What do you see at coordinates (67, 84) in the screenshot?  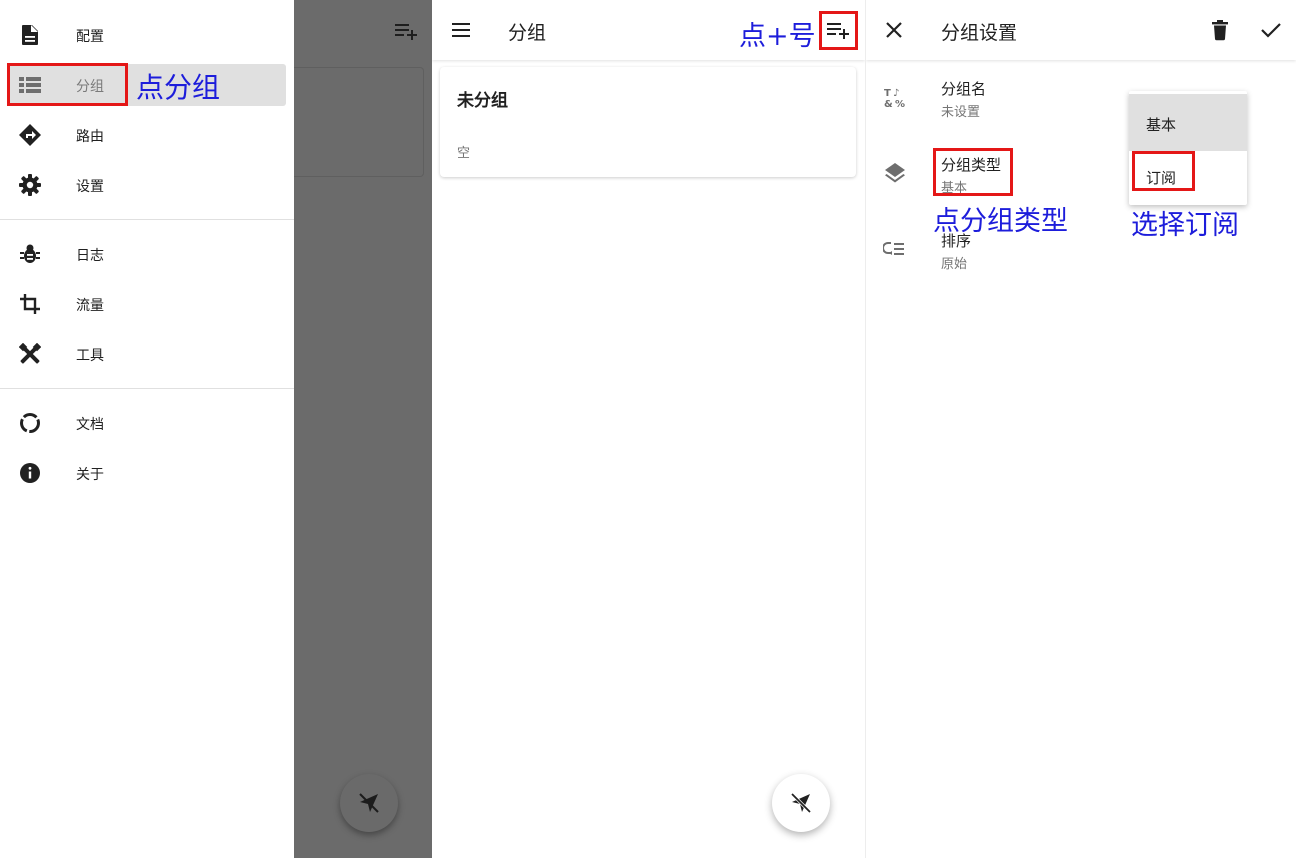 I see `highlight-box-groups` at bounding box center [67, 84].